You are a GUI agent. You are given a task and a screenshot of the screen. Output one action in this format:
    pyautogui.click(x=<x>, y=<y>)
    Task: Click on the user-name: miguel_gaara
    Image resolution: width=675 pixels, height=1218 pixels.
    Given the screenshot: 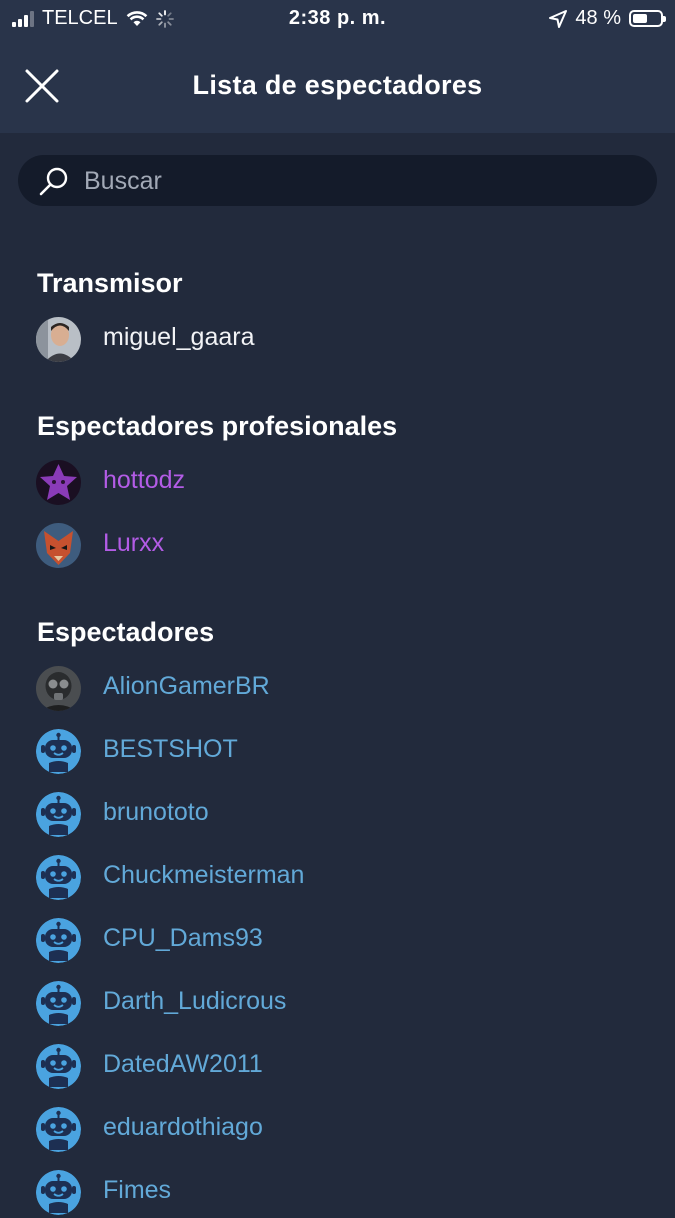 What is the action you would take?
    pyautogui.click(x=179, y=337)
    